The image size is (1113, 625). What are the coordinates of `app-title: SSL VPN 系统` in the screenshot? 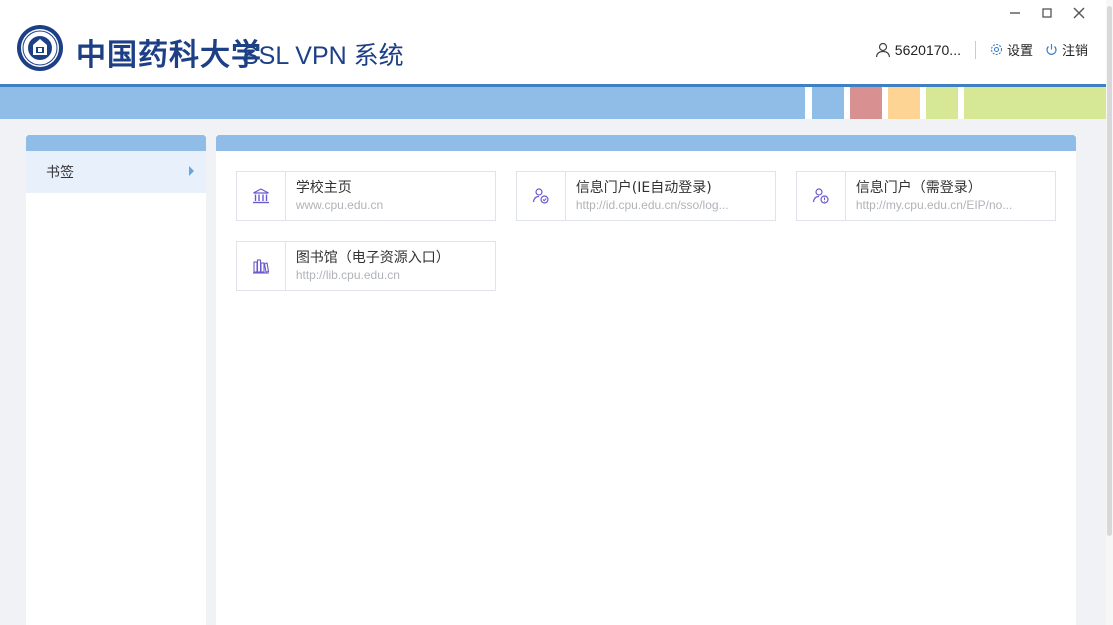 It's located at (323, 56).